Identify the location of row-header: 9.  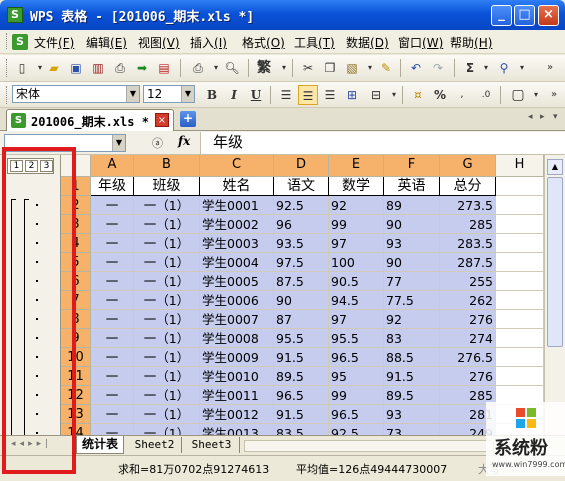
(76, 338).